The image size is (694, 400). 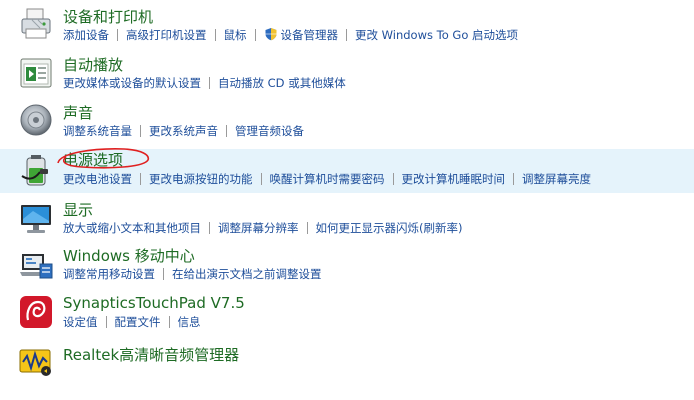 What do you see at coordinates (269, 131) in the screenshot?
I see `link-manage-audio-devices: 管理音频设备` at bounding box center [269, 131].